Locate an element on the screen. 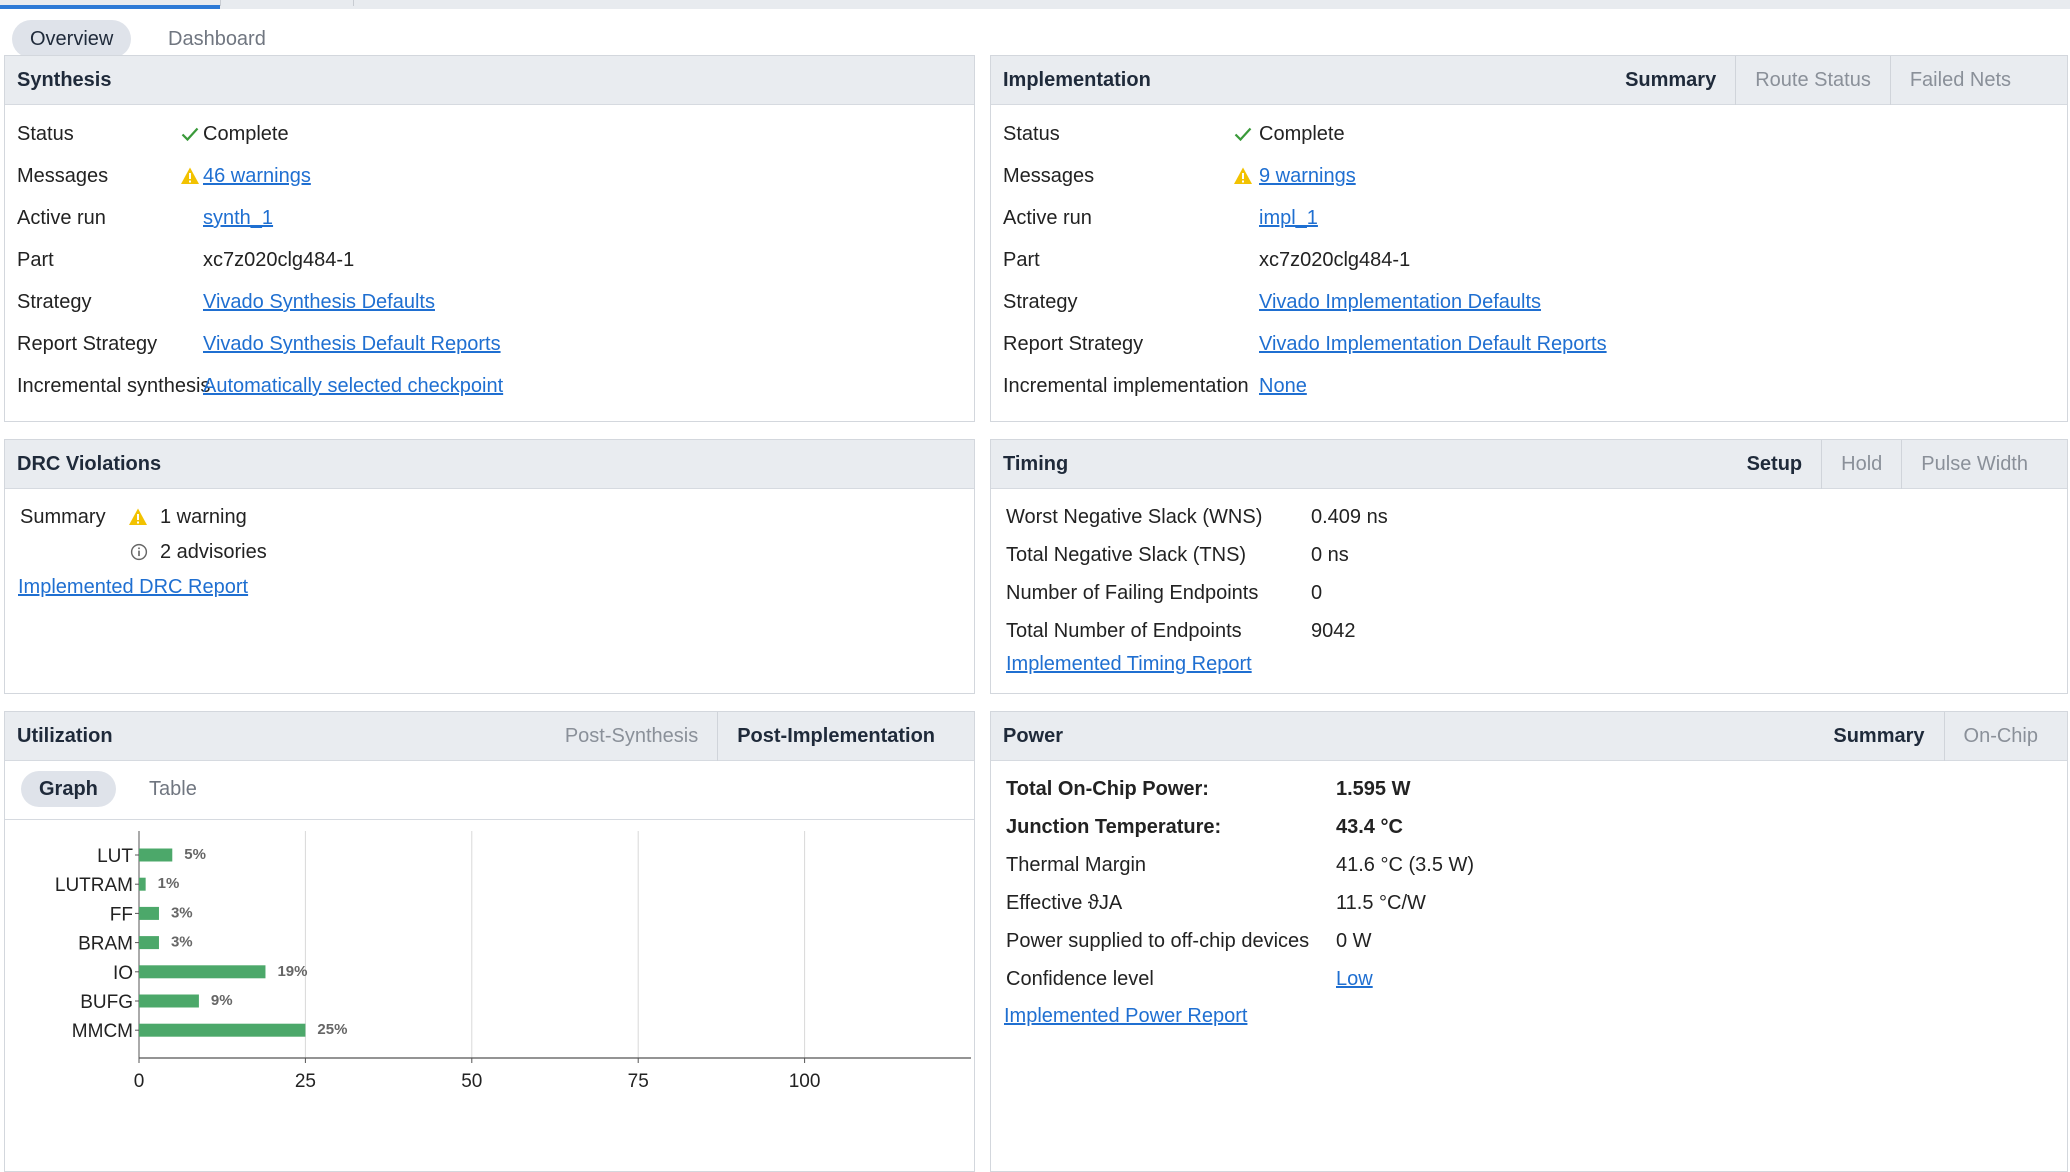 This screenshot has width=2070, height=1172. tab-dashboard: Dashboard is located at coordinates (217, 39).